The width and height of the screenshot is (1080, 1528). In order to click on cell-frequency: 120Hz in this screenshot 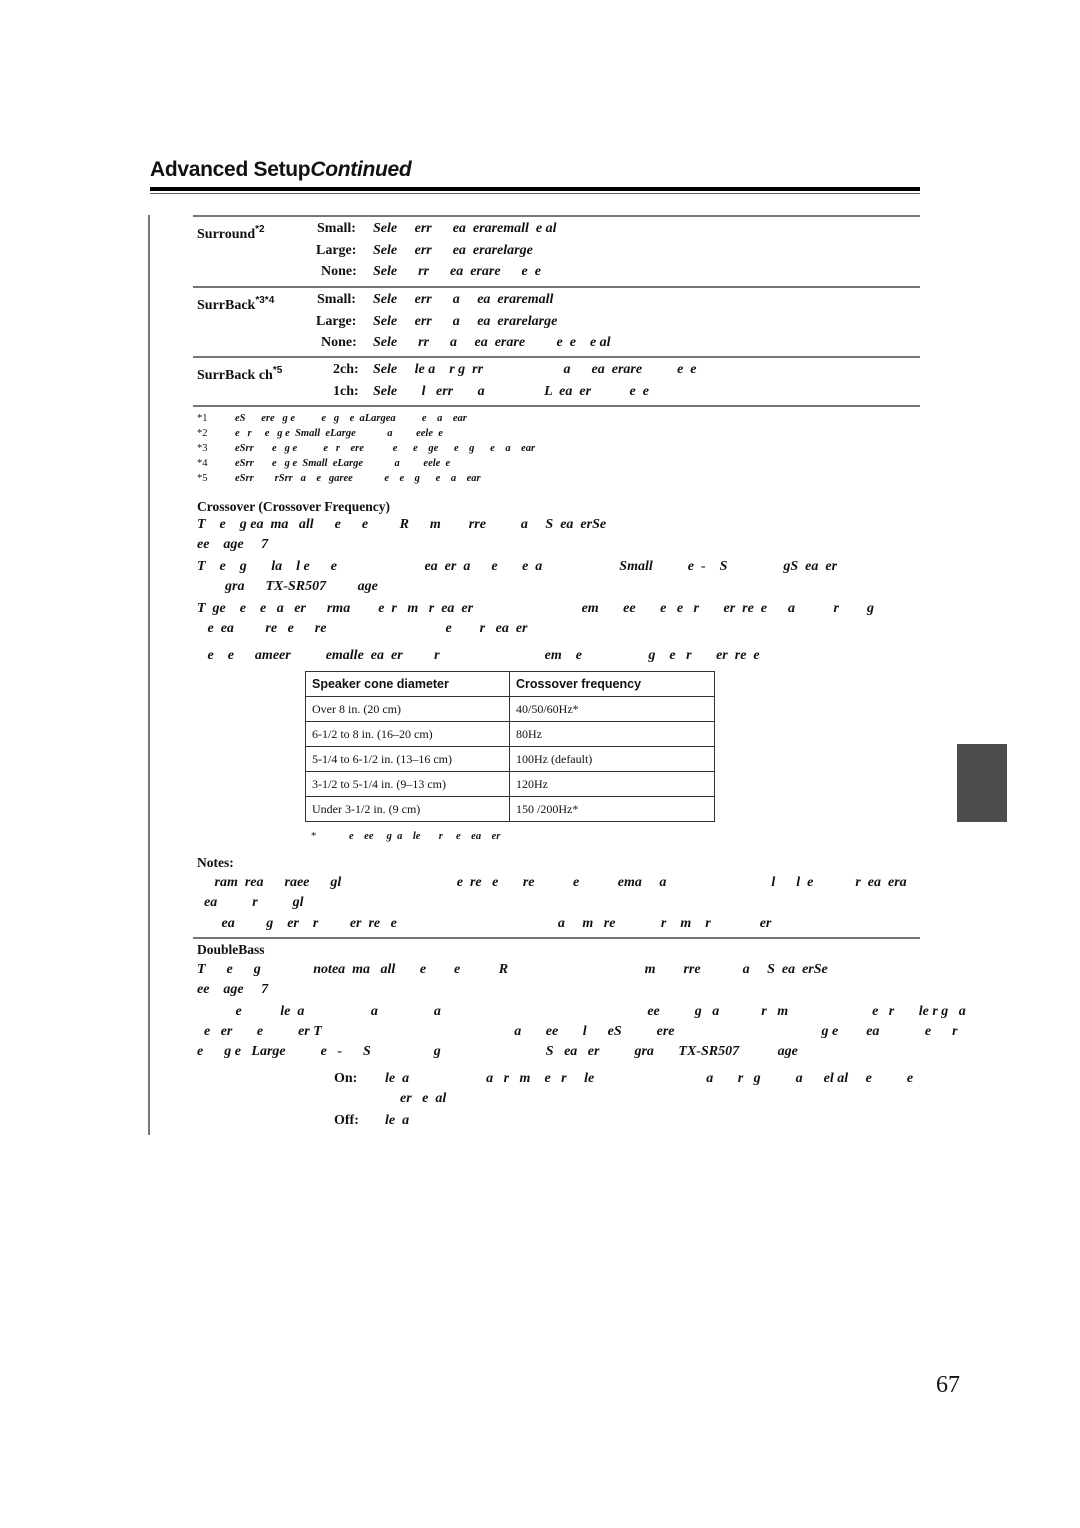, I will do `click(612, 784)`.